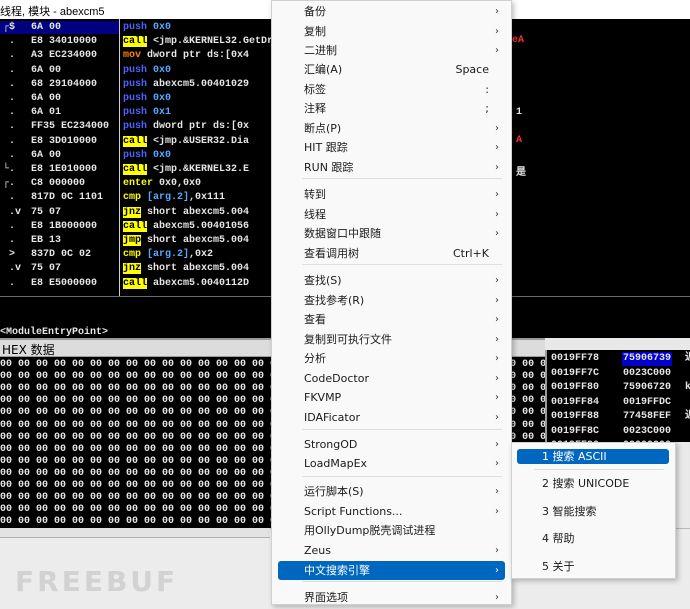 This screenshot has height=609, width=690. I want to click on stack-row: 0019FF88 77458FEF 近, so click(618, 417).